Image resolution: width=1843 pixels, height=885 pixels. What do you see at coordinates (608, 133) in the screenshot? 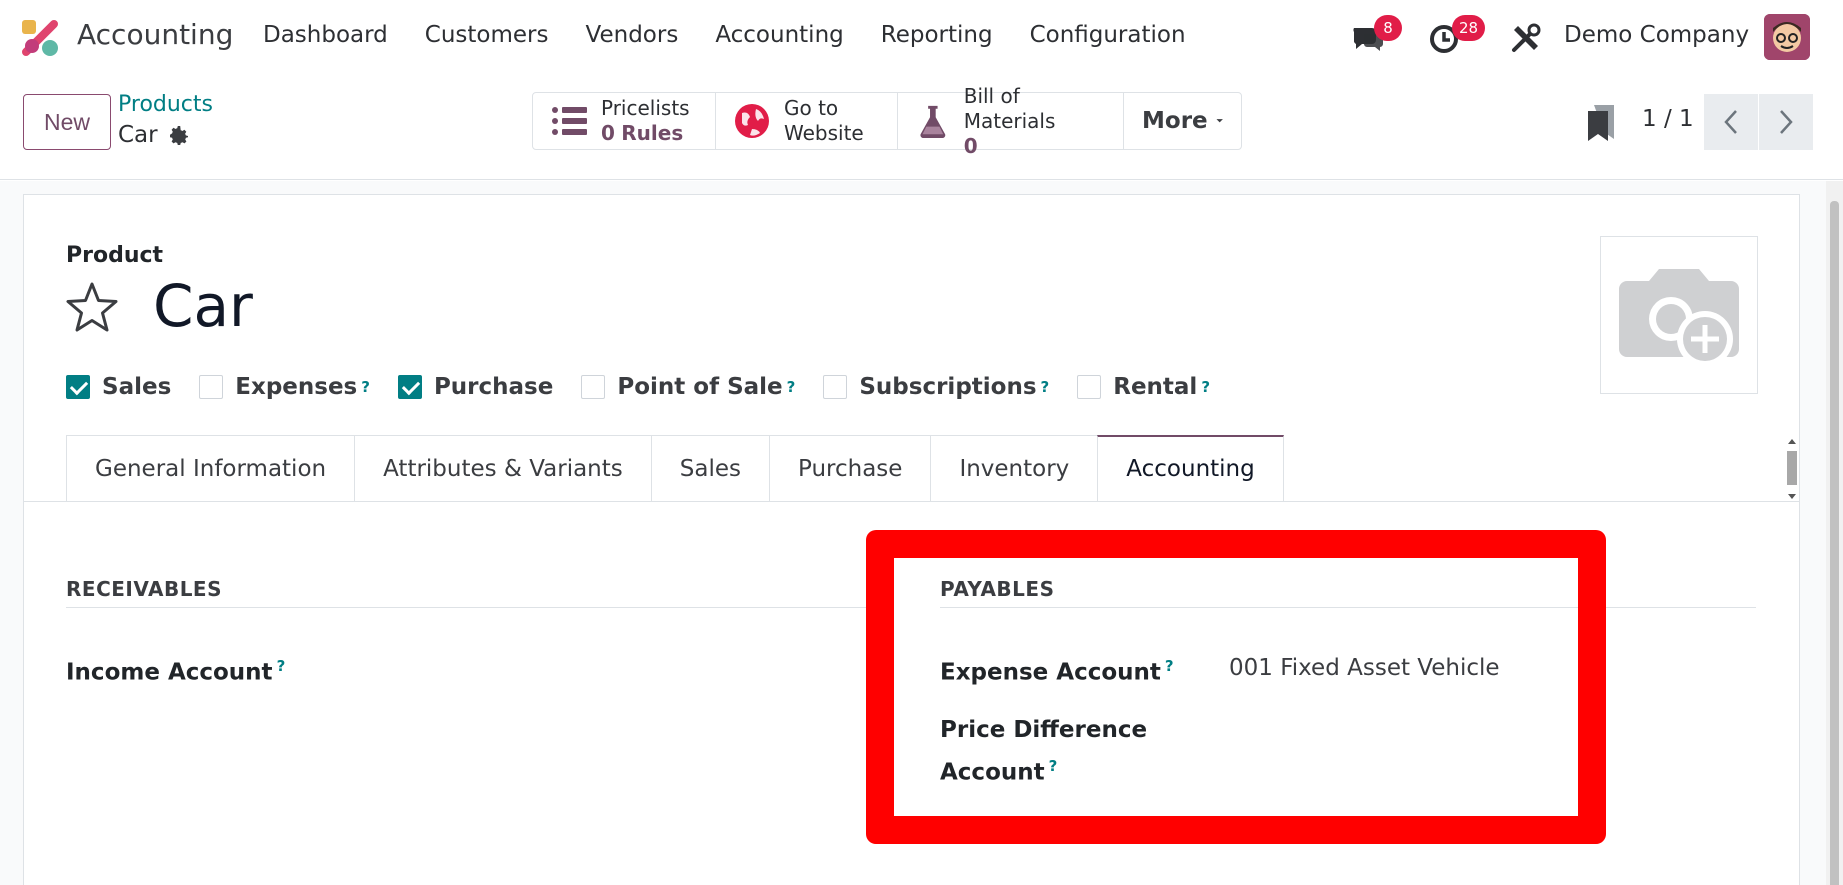
I see `pricelists-count: 0` at bounding box center [608, 133].